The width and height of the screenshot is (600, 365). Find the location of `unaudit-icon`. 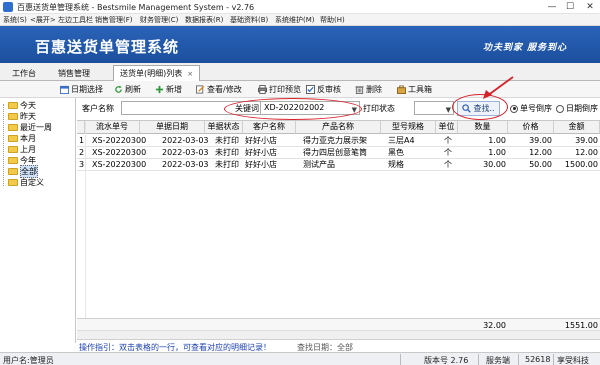

unaudit-icon is located at coordinates (310, 89).